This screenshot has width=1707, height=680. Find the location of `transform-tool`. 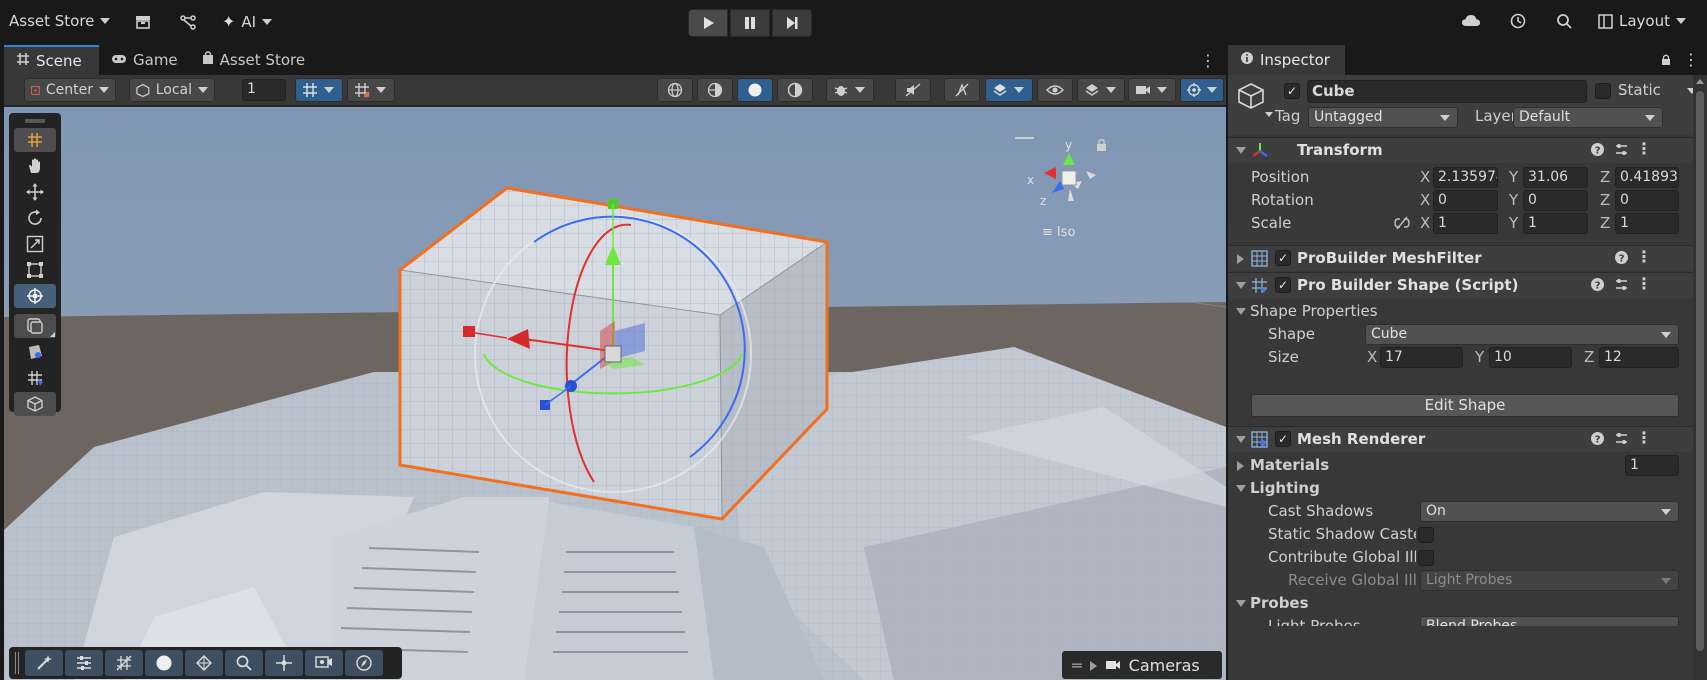

transform-tool is located at coordinates (35, 296).